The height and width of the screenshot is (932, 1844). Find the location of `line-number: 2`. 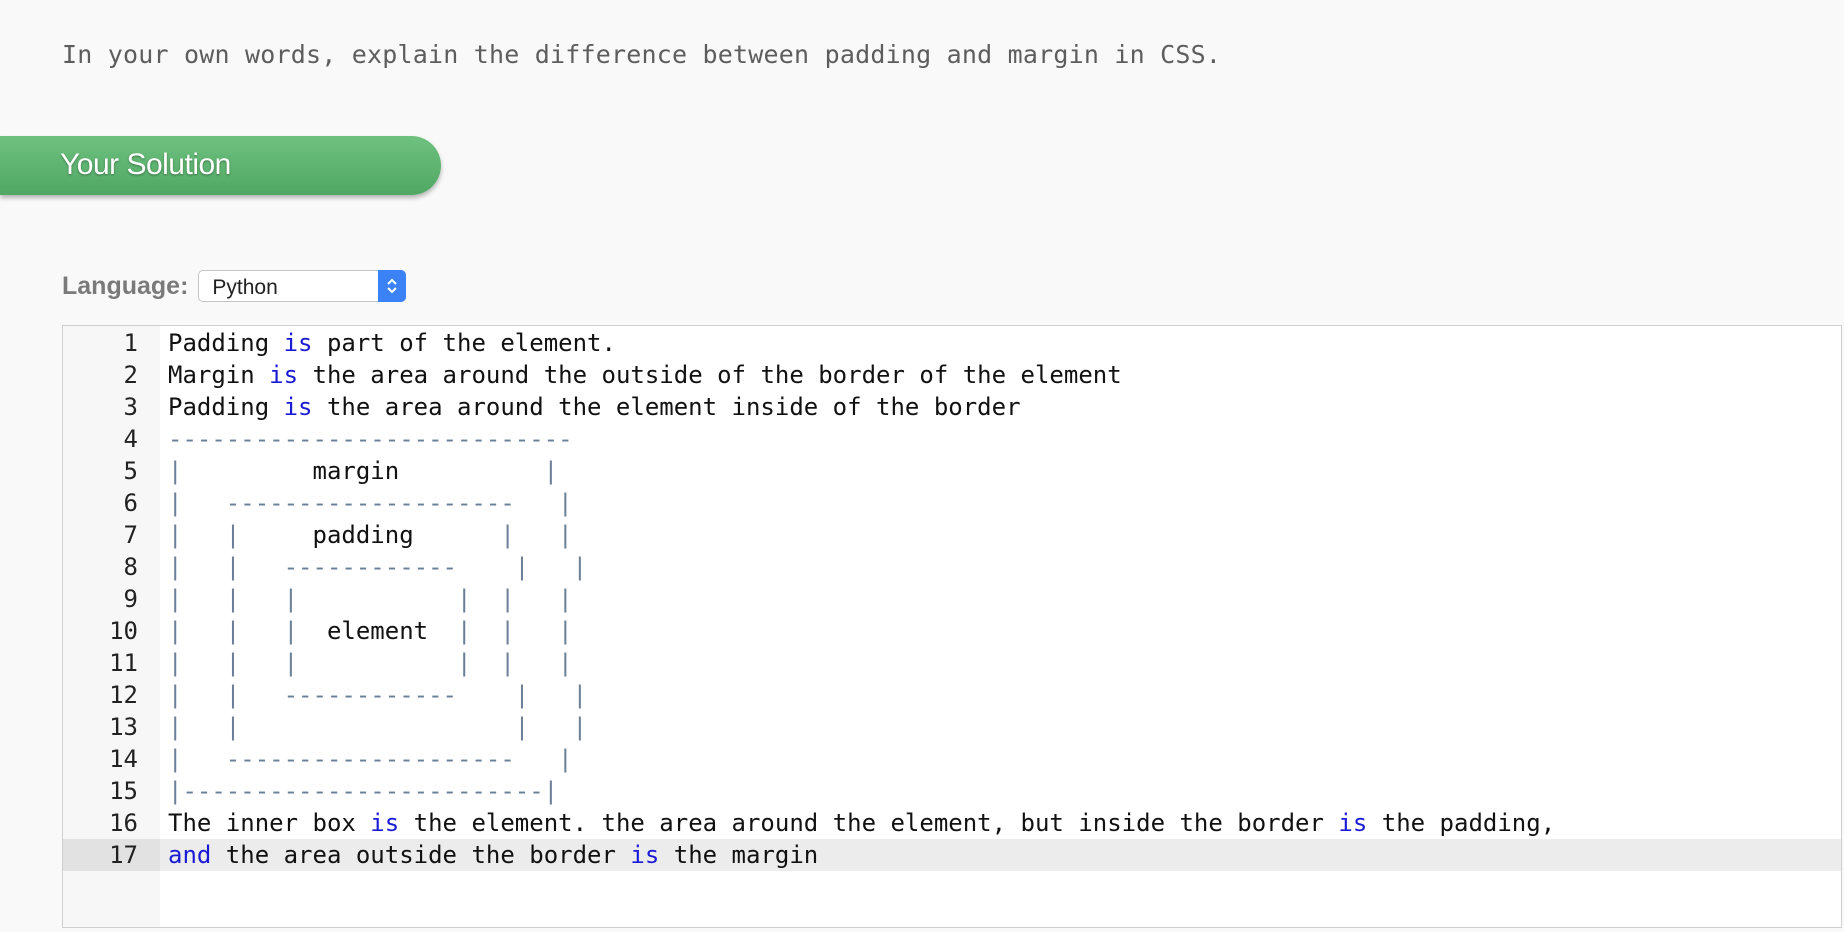

line-number: 2 is located at coordinates (130, 375).